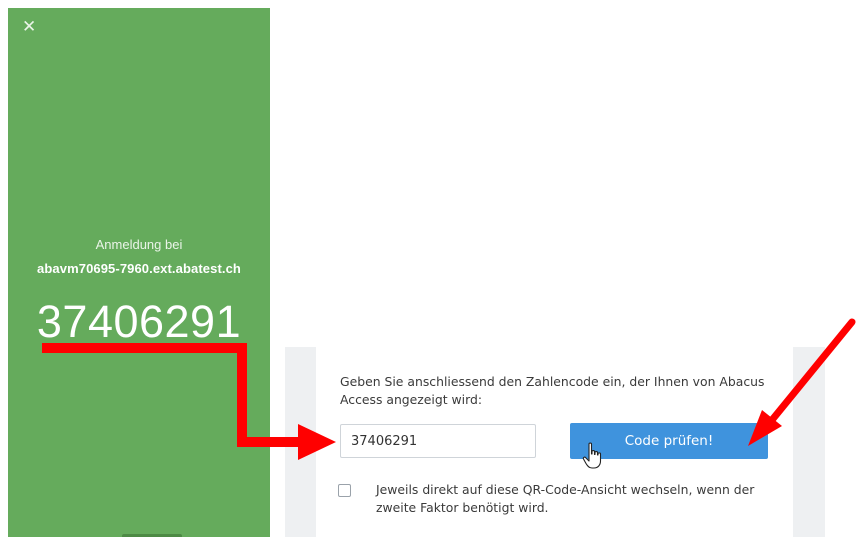 This screenshot has width=856, height=537. What do you see at coordinates (139, 244) in the screenshot?
I see `login-label: Anmeldung bei` at bounding box center [139, 244].